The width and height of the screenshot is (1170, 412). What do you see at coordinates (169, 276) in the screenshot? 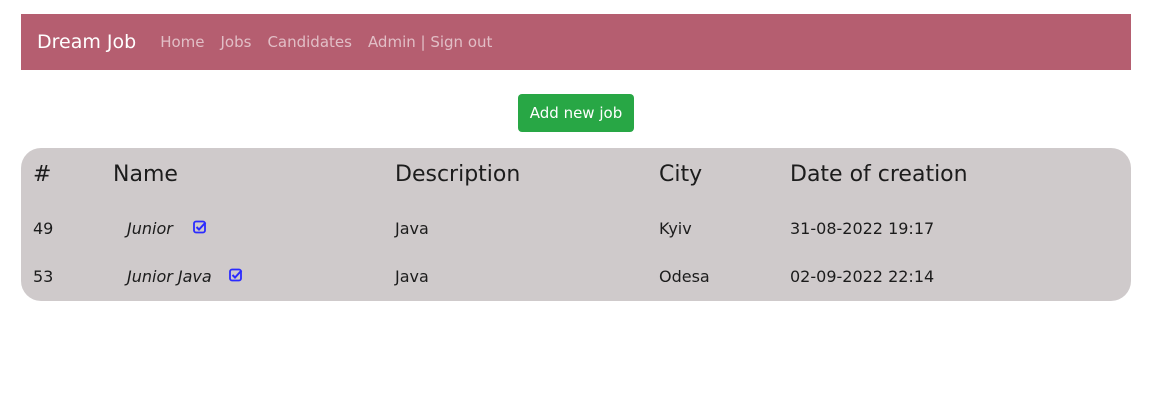
I see `row-name: Junior Java` at bounding box center [169, 276].